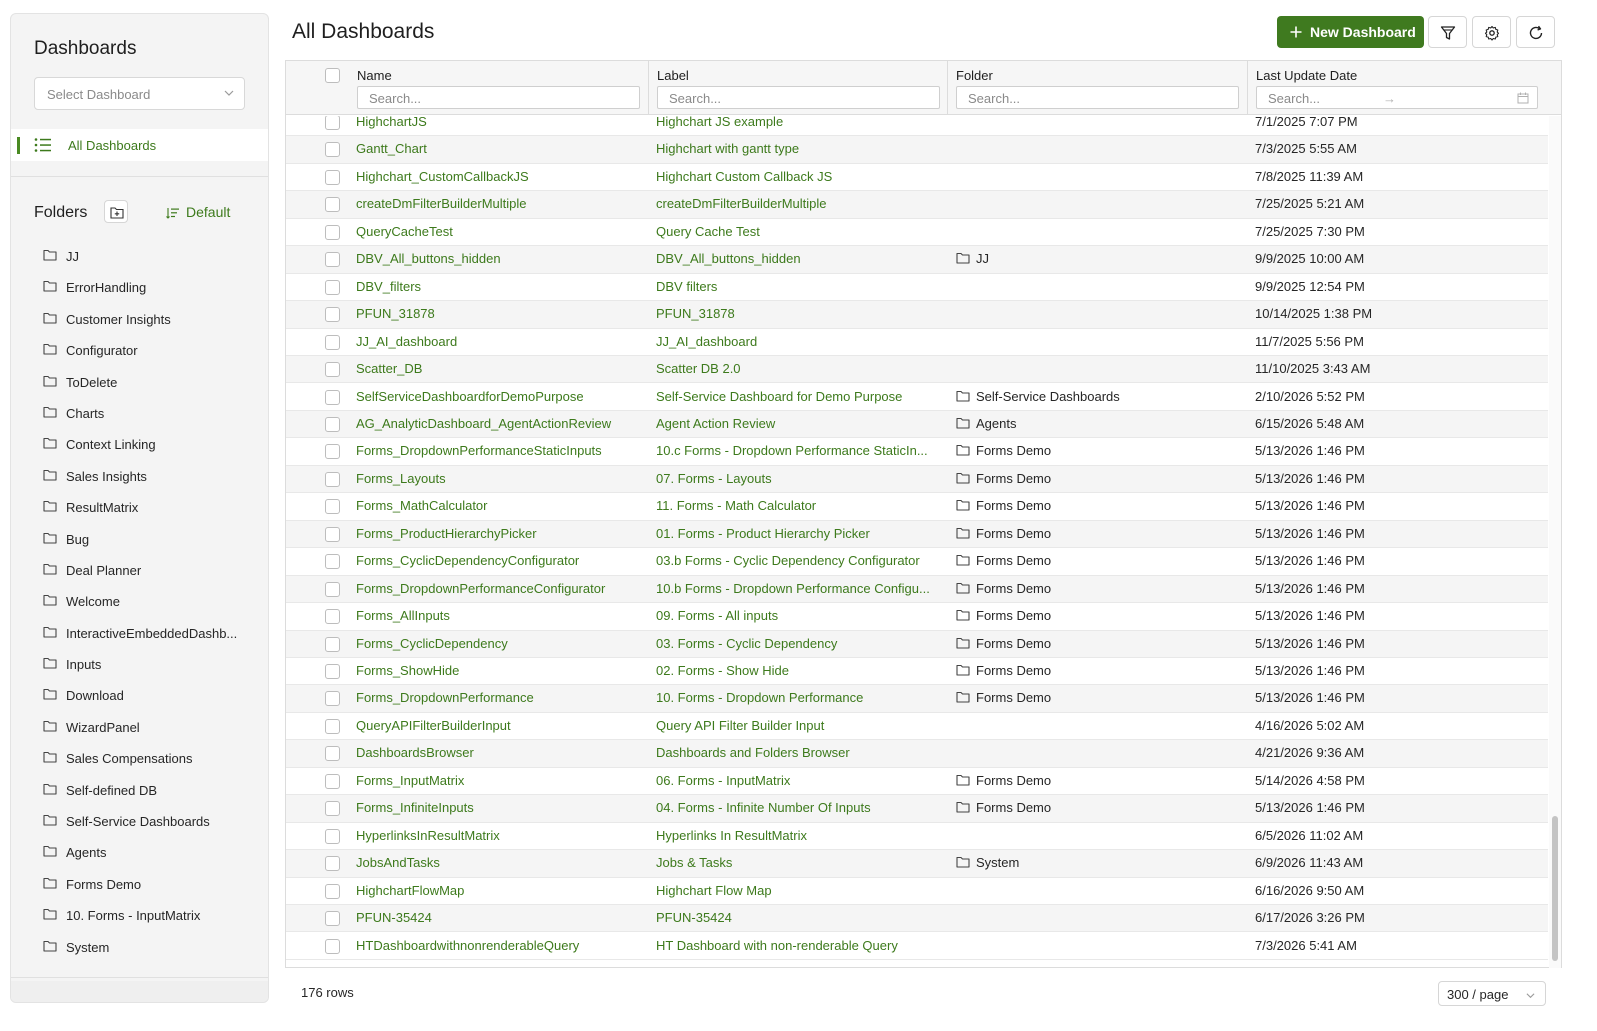  I want to click on folder-item: Agents, so click(139, 852).